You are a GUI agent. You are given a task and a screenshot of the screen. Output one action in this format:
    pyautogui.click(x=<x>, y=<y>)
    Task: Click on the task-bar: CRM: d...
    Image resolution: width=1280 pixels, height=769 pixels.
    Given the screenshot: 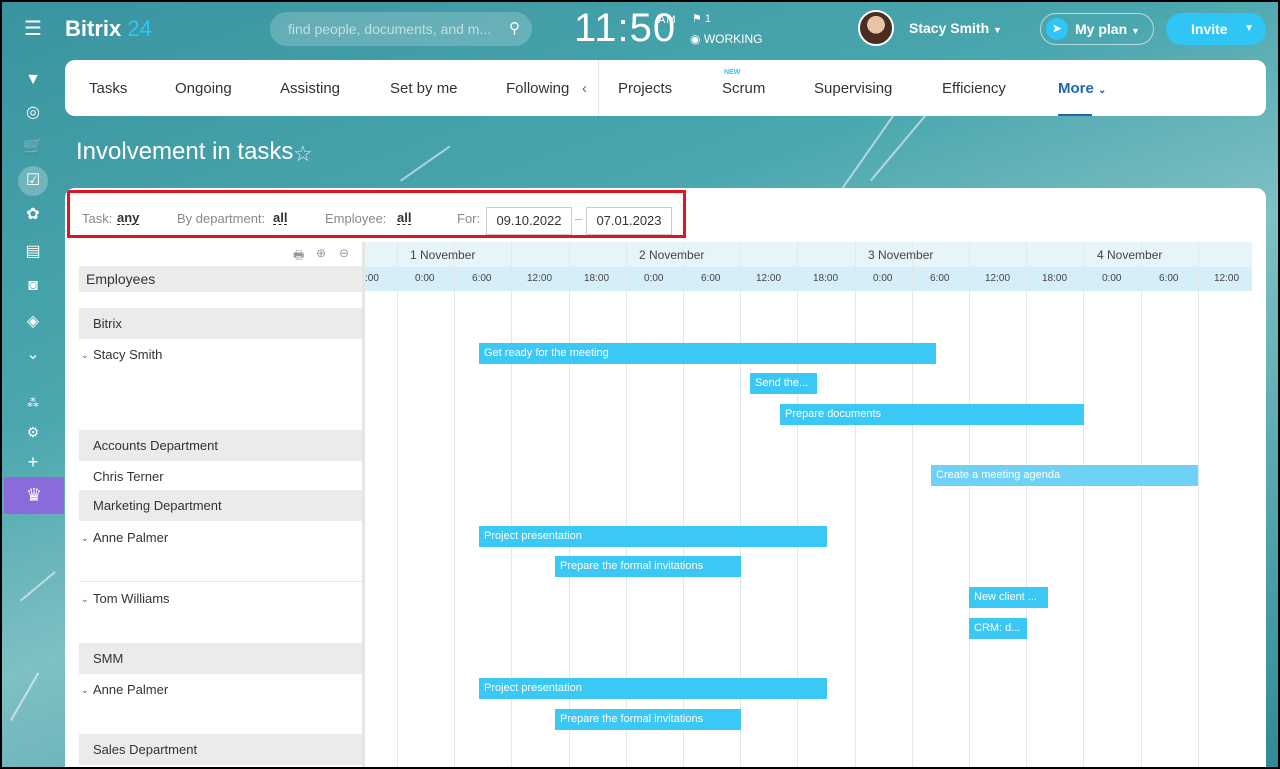 What is the action you would take?
    pyautogui.click(x=998, y=628)
    